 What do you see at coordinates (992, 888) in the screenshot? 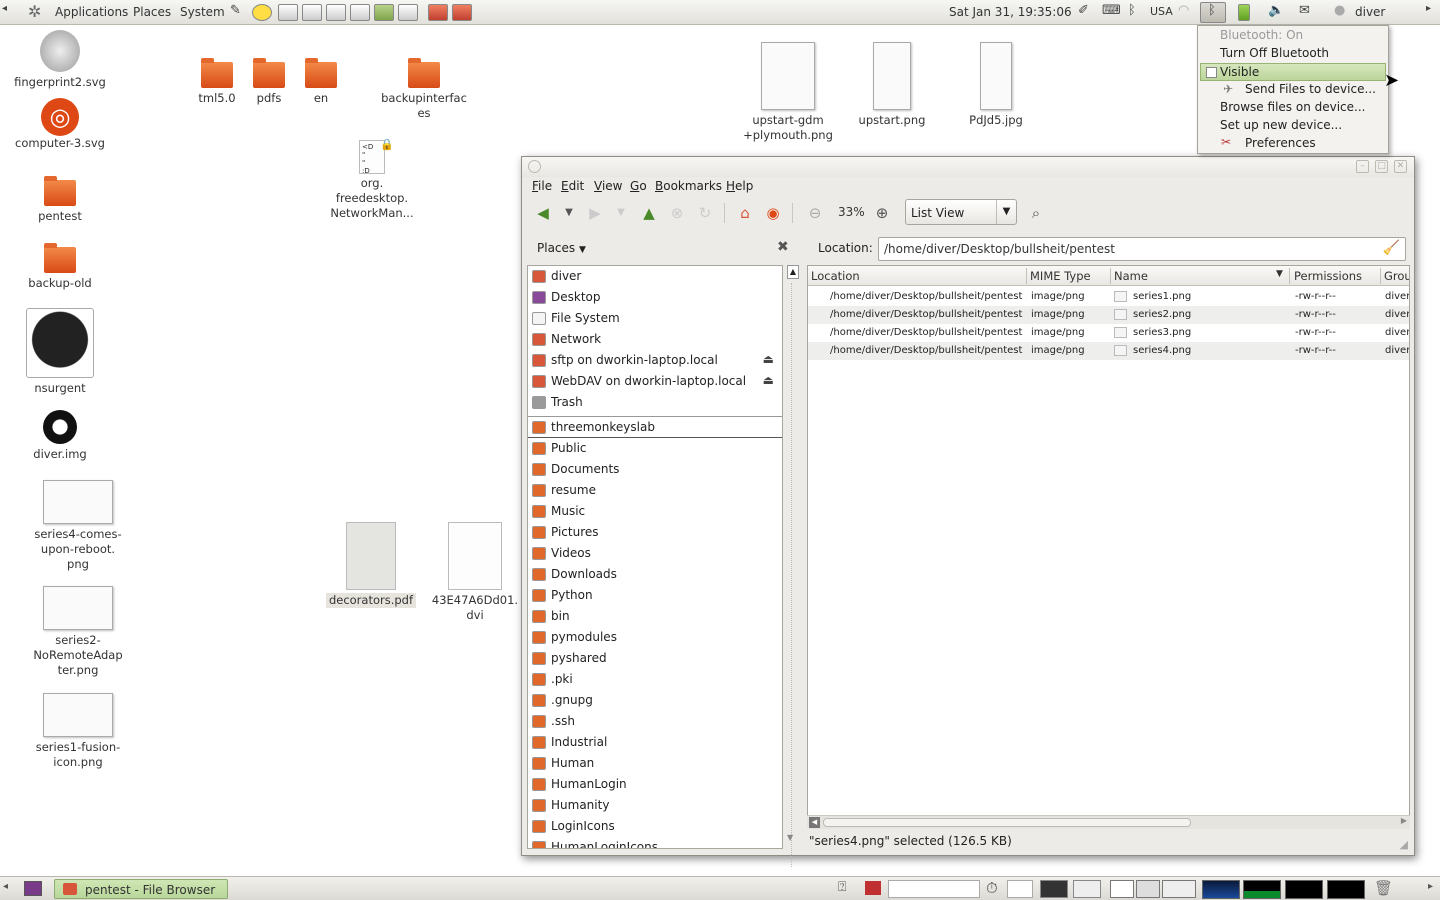
I see `timer-icon: ⏱` at bounding box center [992, 888].